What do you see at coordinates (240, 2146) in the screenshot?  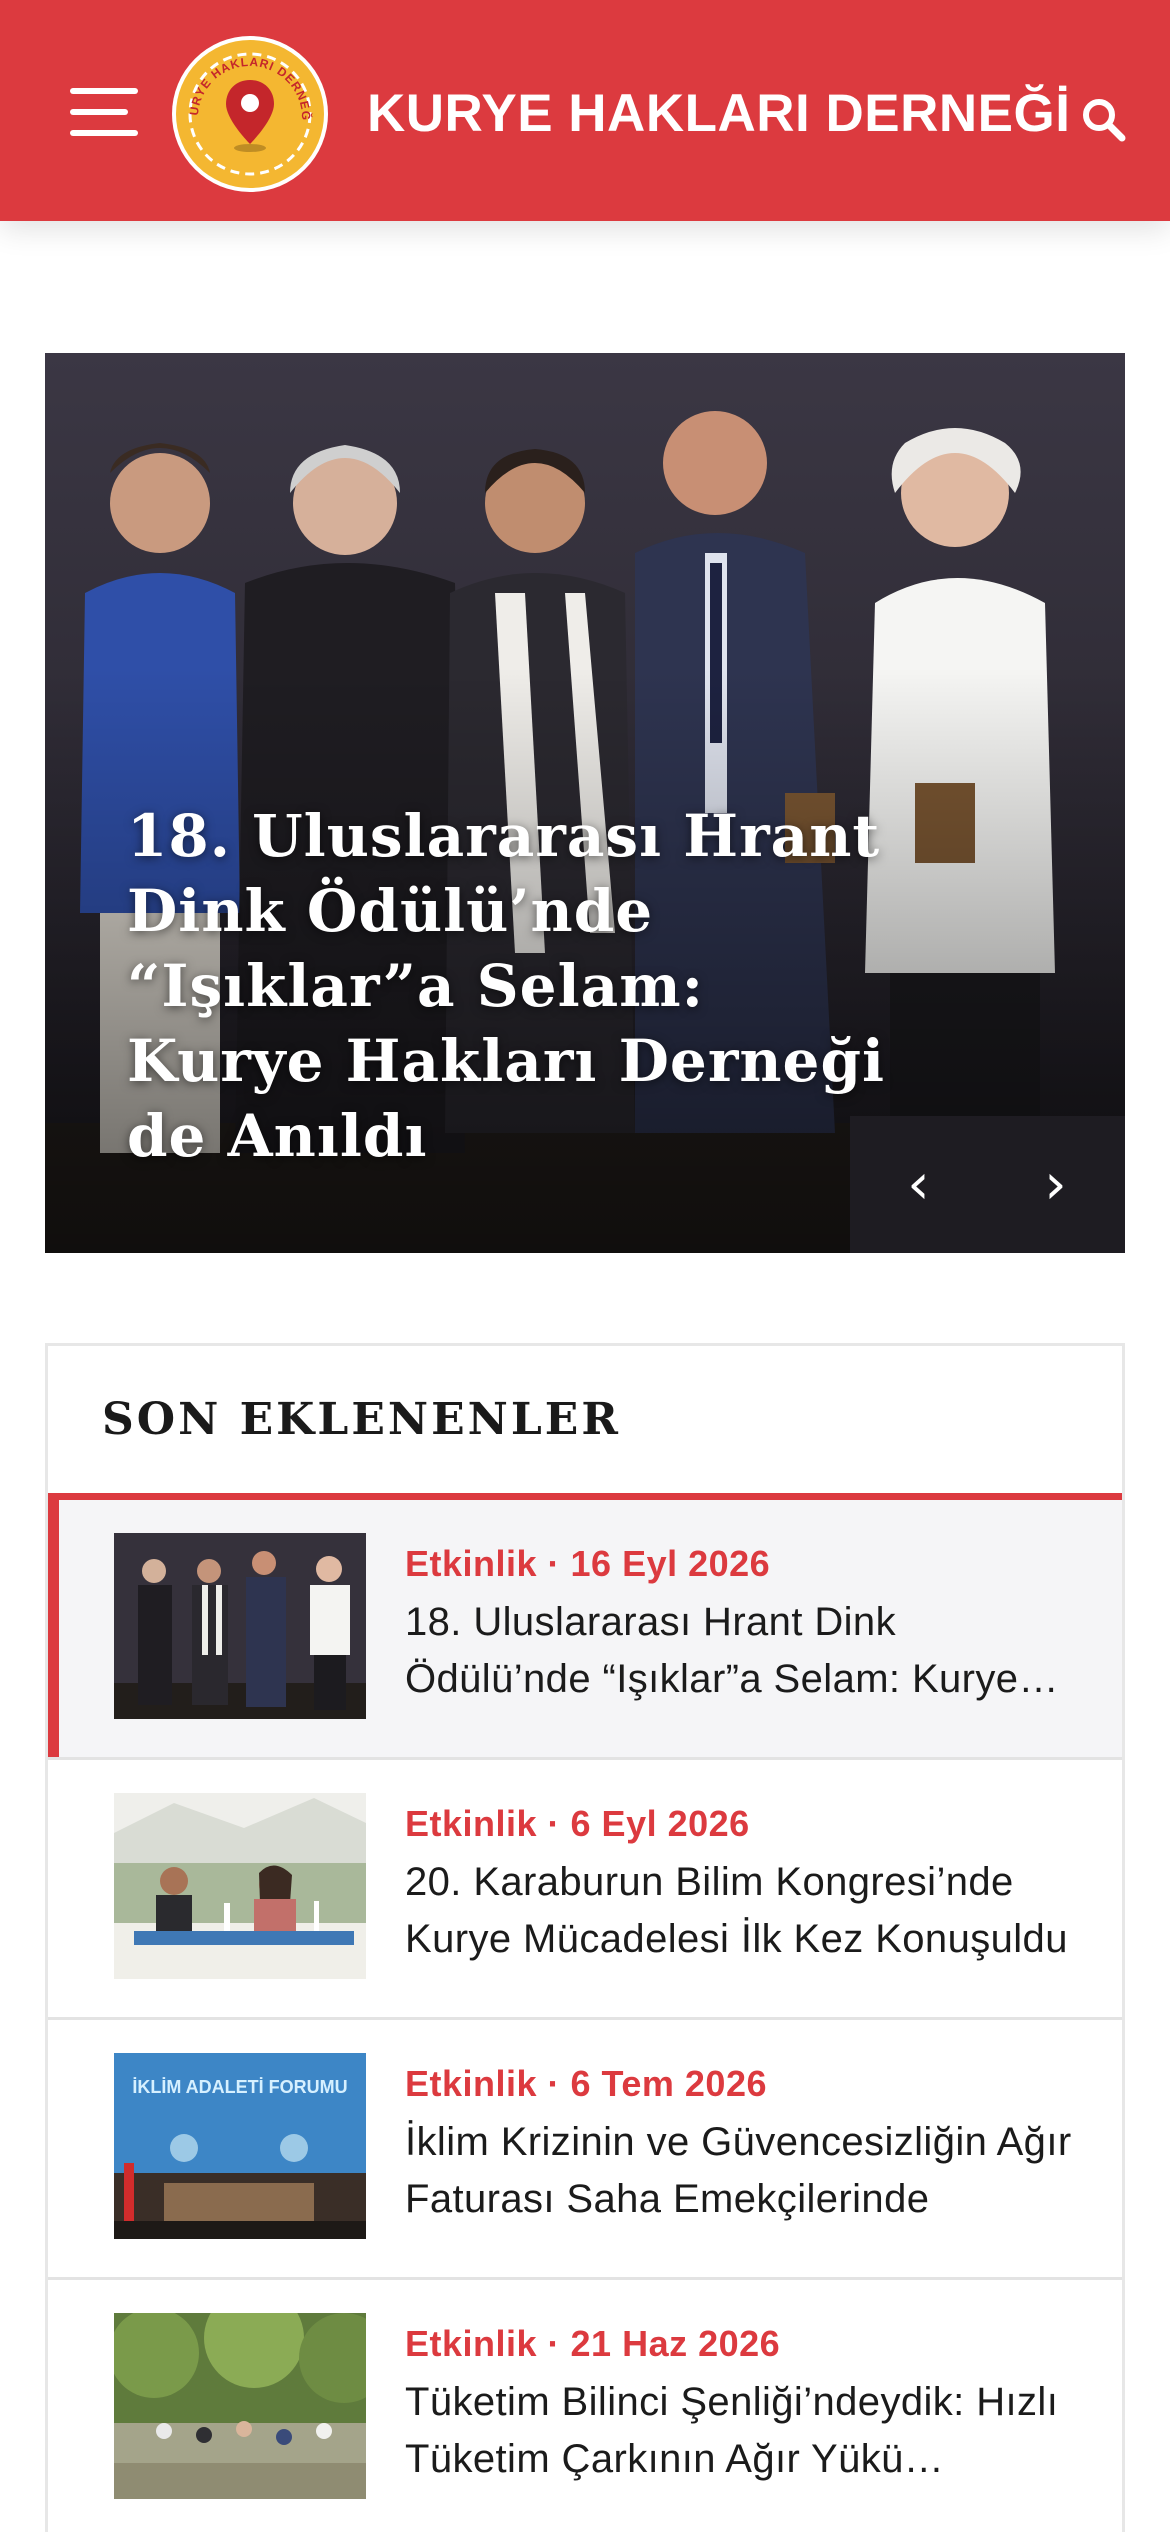 I see `post-thumbnail: İKLİM ADALETİ FORUMU` at bounding box center [240, 2146].